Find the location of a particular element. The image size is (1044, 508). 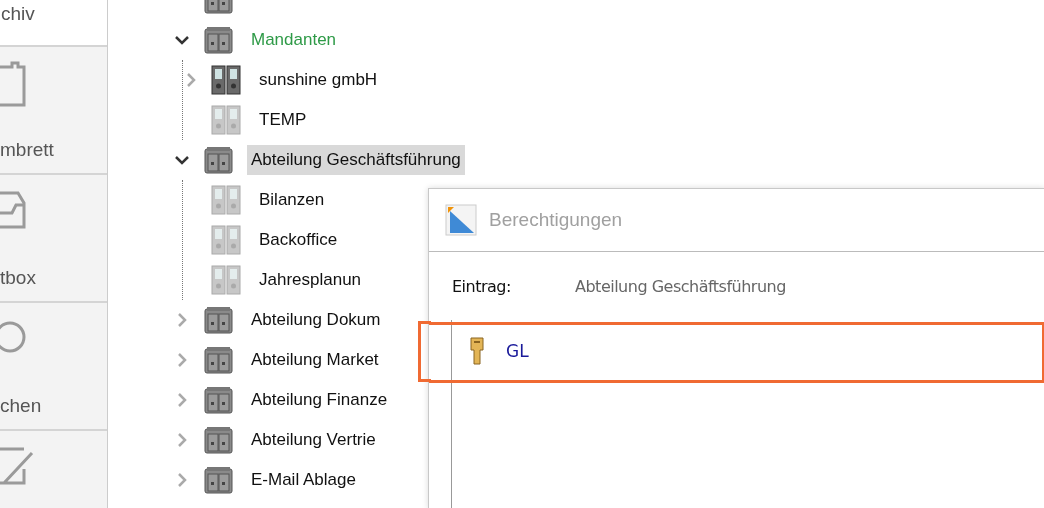

permission-item: GL is located at coordinates (517, 351).